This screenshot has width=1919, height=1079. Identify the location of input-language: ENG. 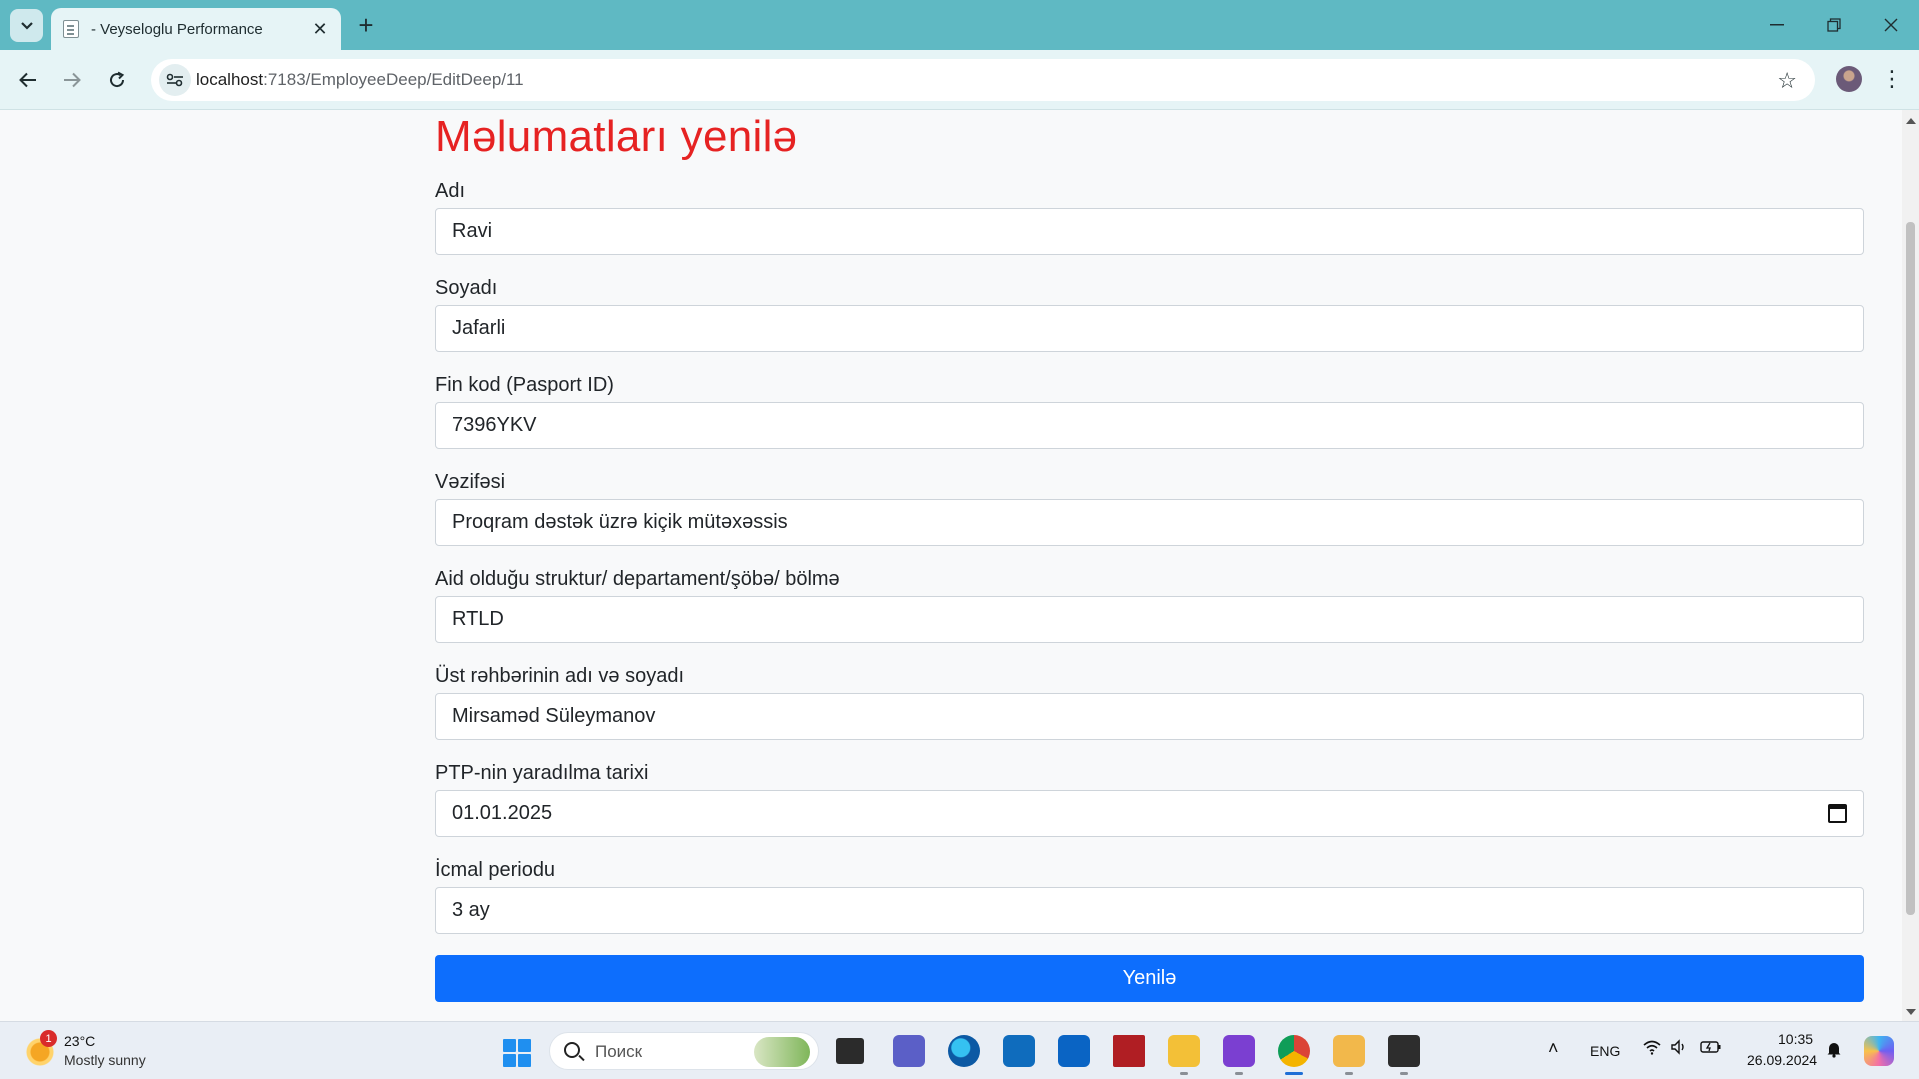
(1605, 1051).